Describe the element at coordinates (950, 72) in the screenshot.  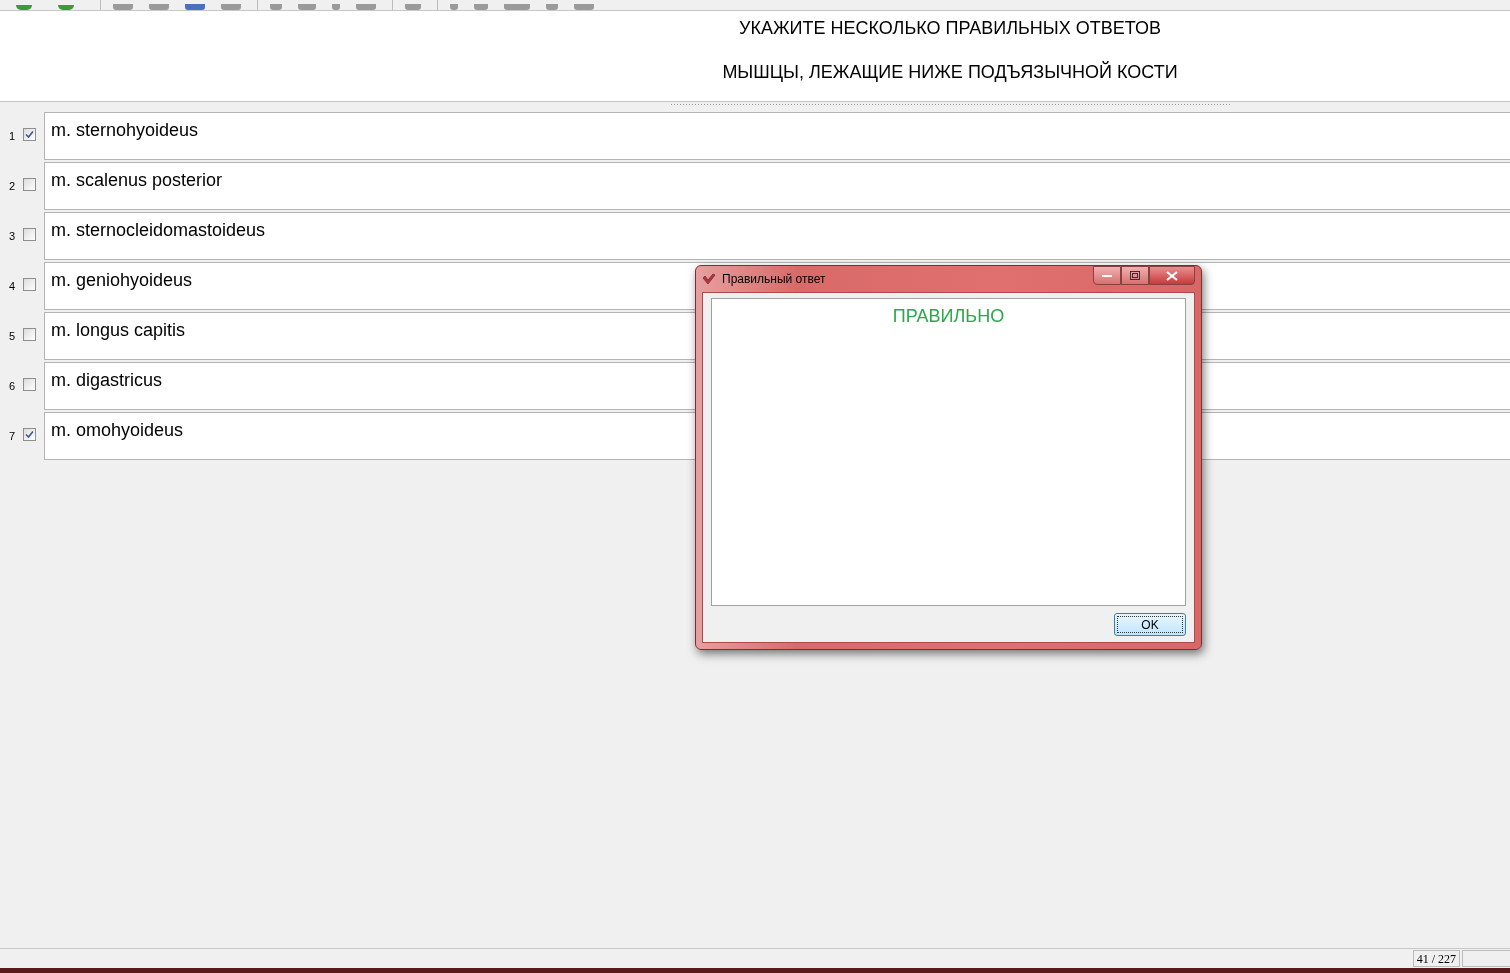
I see `question-text: МЫШЦЫ, ЛЕЖАЩИЕ НИЖЕ ПОДЪЯЗЫЧНОЙ КОСТИ` at that location.